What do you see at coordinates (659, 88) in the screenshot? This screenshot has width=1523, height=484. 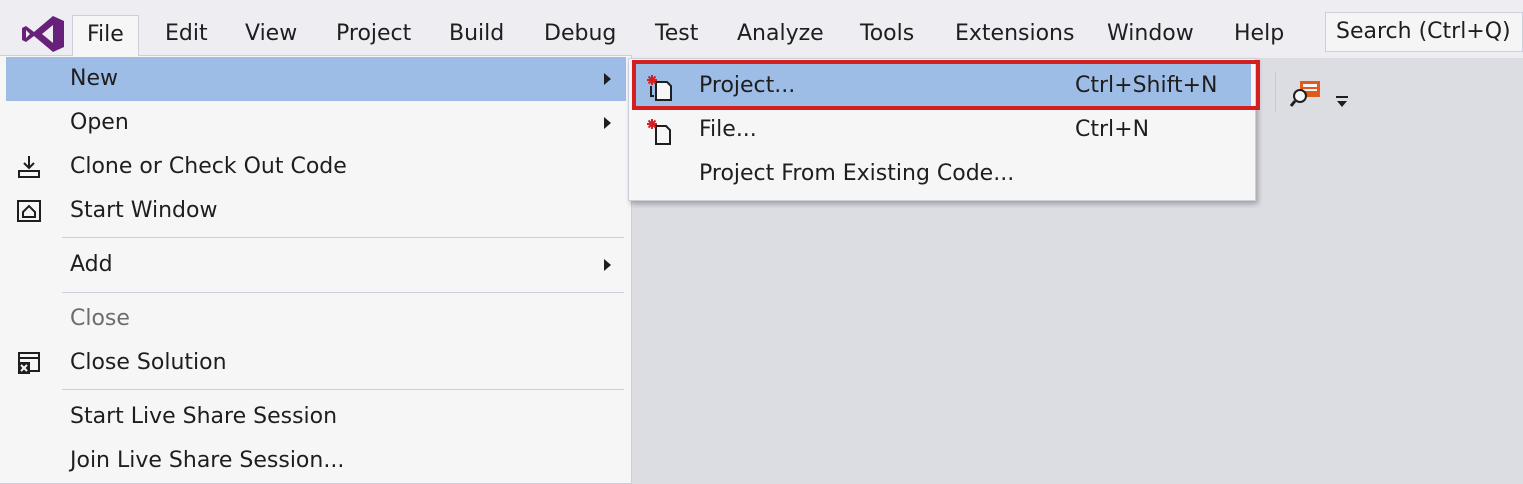 I see `new-project-icon` at bounding box center [659, 88].